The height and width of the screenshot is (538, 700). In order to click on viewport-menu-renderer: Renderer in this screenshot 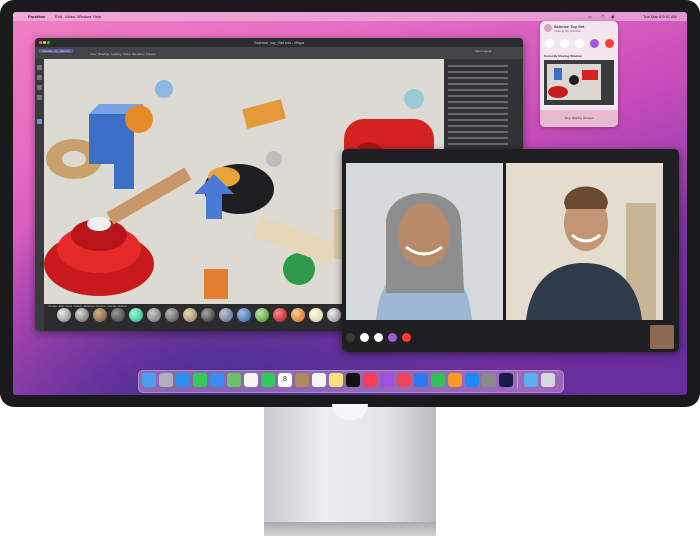, I will do `click(138, 54)`.